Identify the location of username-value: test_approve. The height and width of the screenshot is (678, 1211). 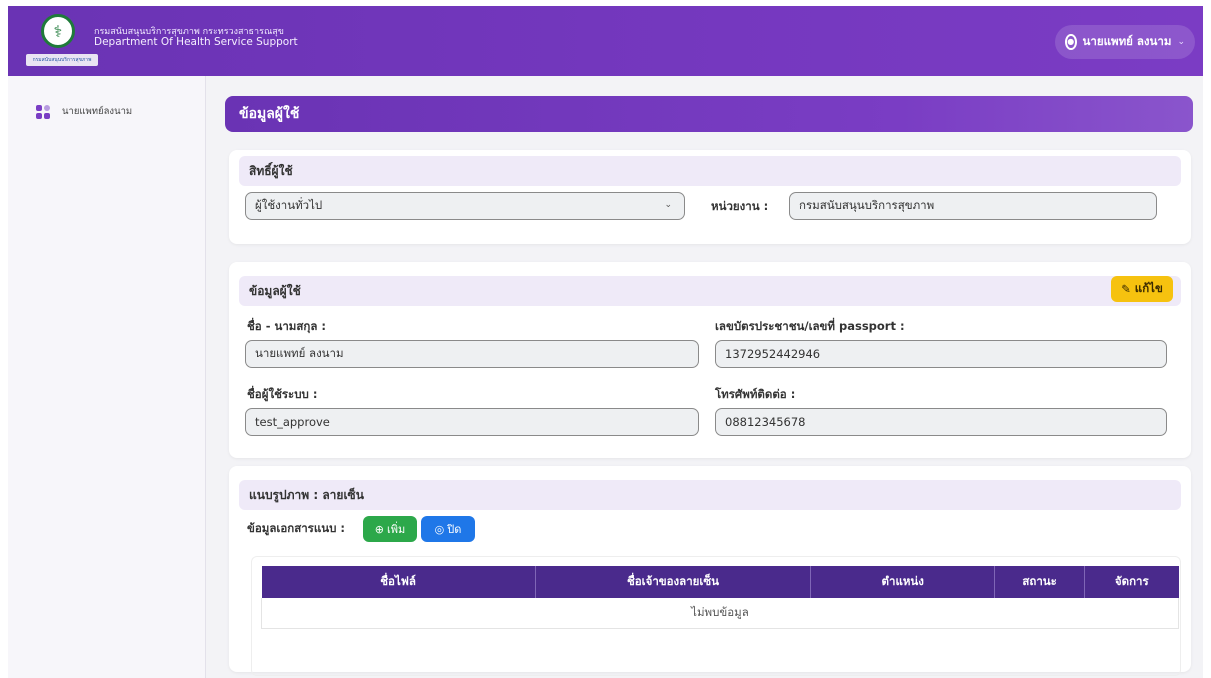
(292, 422).